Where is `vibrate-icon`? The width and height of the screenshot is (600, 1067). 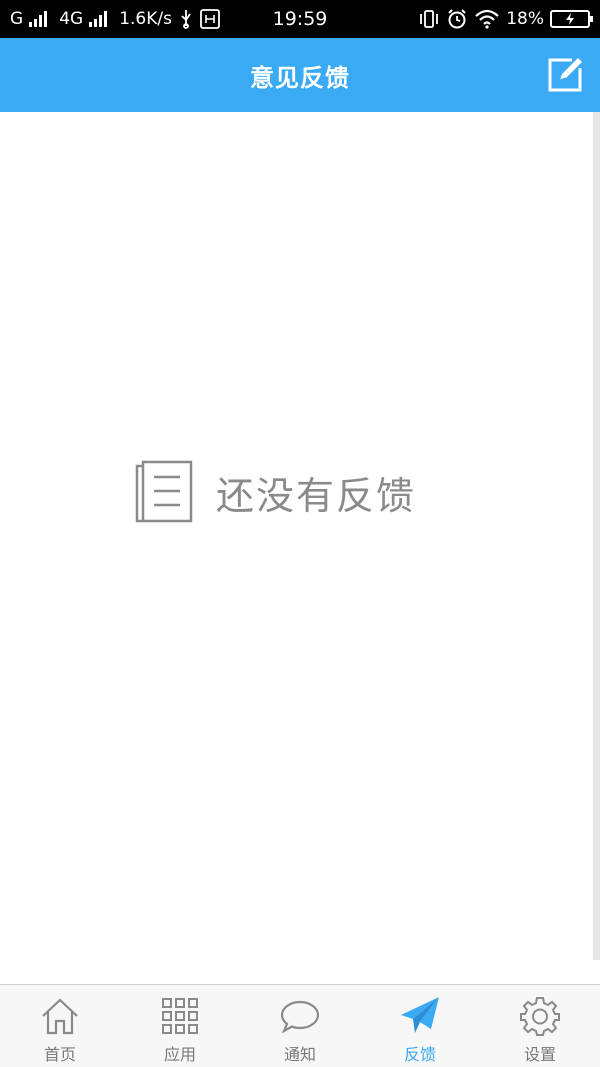 vibrate-icon is located at coordinates (429, 19).